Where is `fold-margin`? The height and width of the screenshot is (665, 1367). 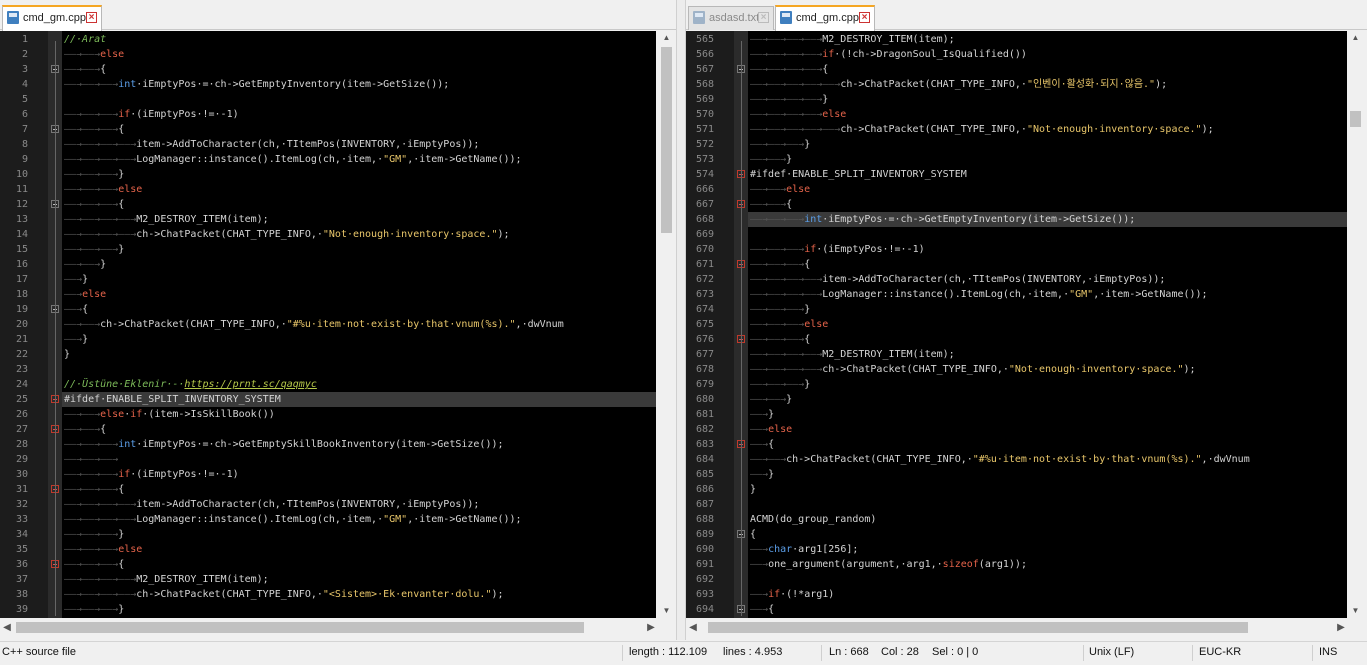
fold-margin is located at coordinates (741, 324).